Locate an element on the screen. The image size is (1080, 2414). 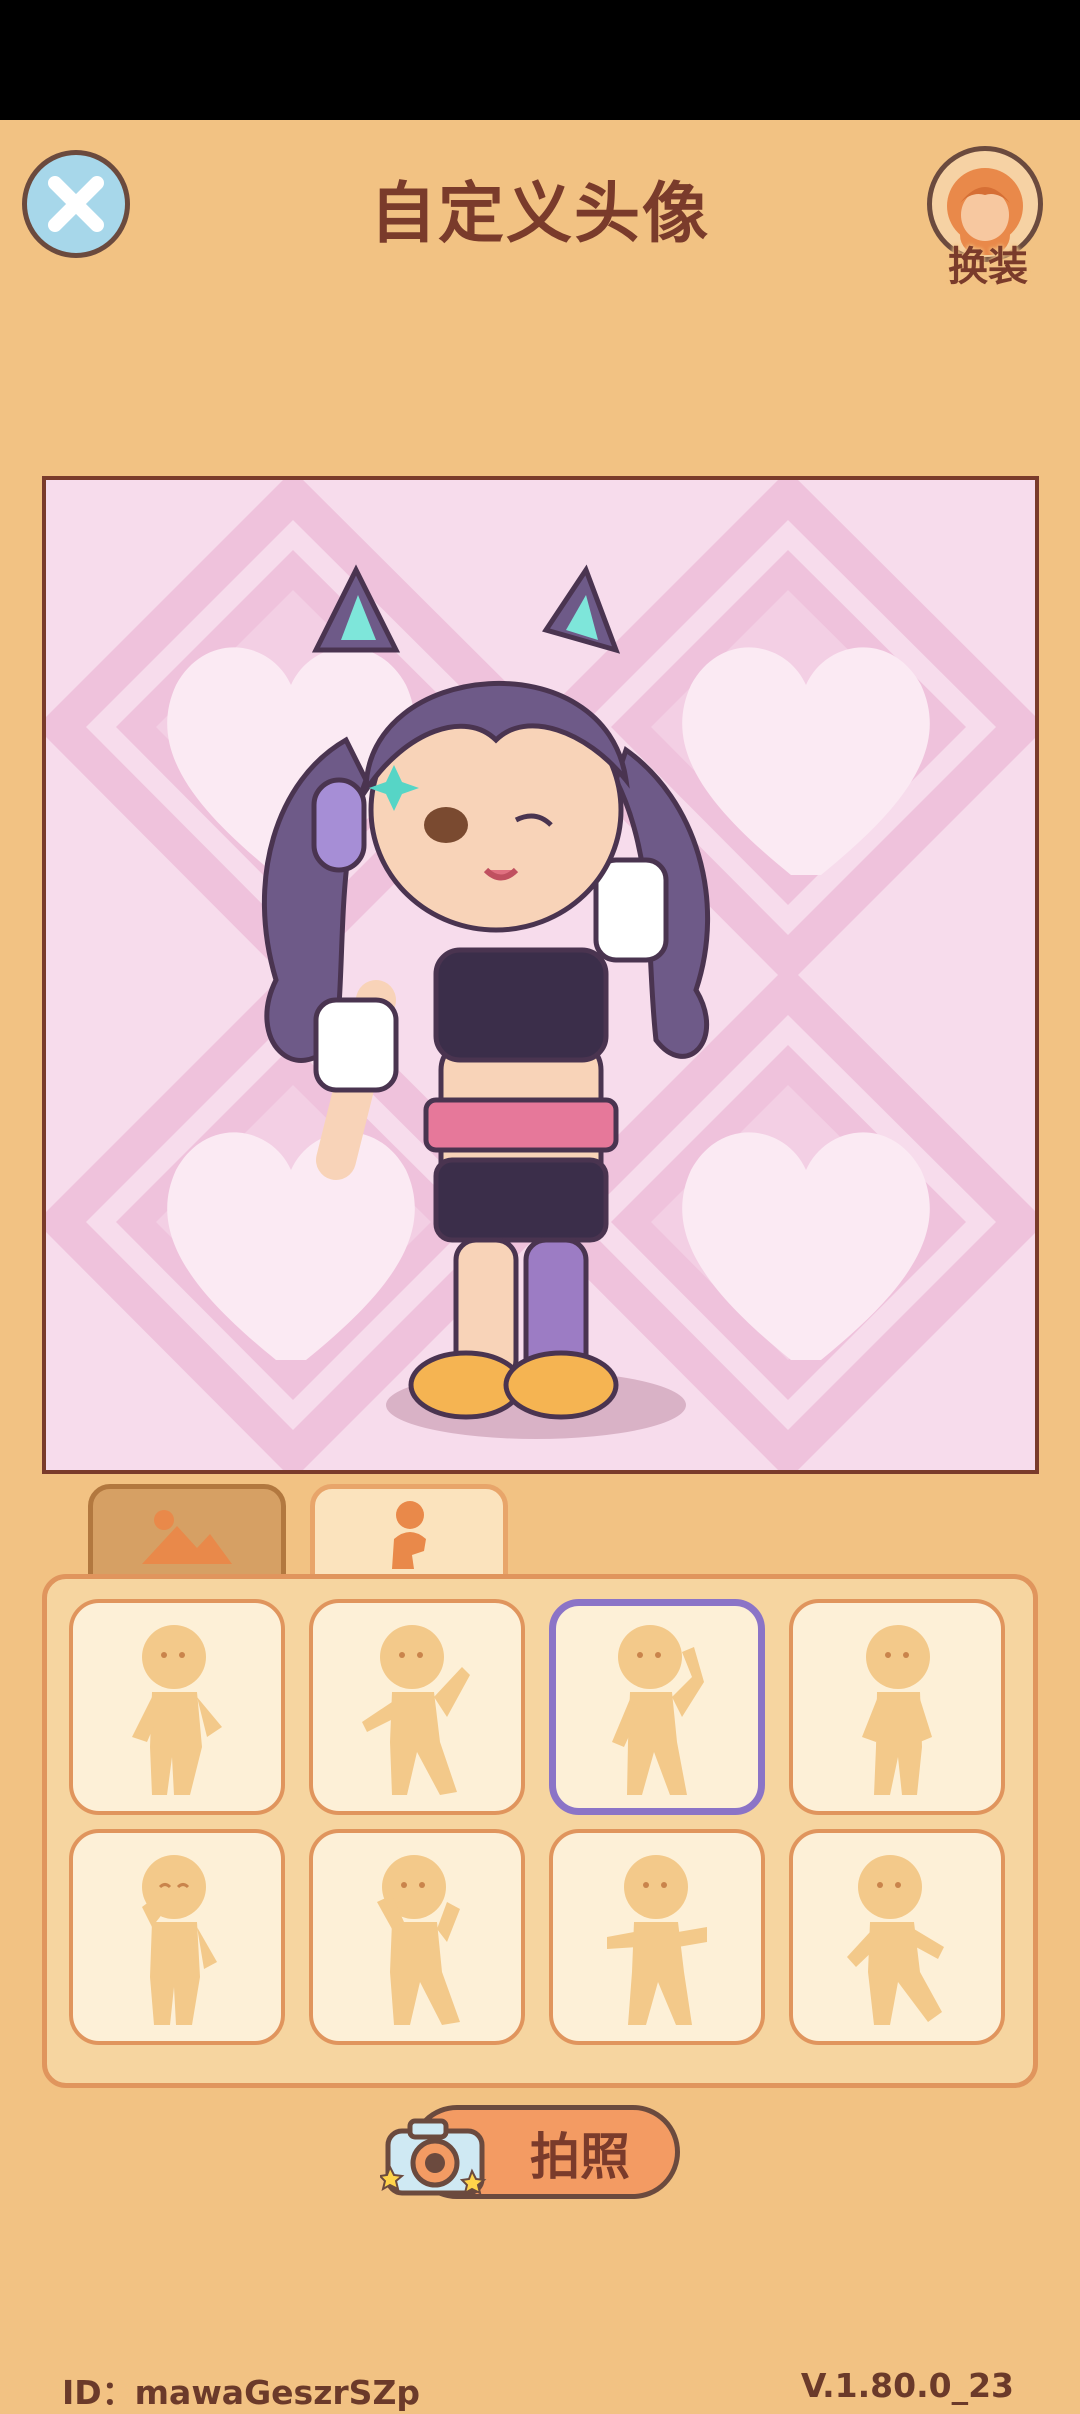
status-bar is located at coordinates (540, 60).